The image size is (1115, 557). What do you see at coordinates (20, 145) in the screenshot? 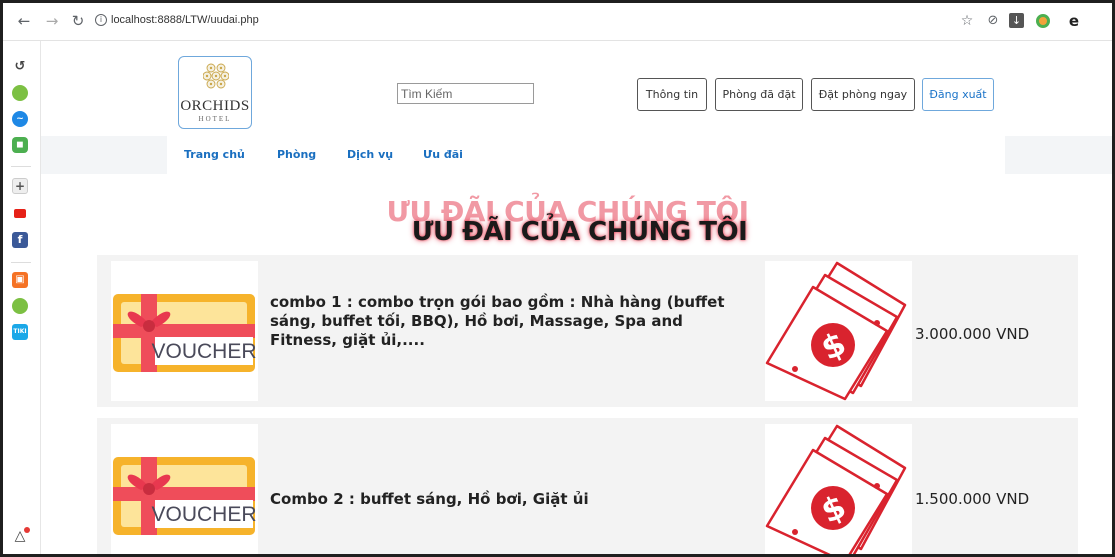
I see `game-icon: ◼` at bounding box center [20, 145].